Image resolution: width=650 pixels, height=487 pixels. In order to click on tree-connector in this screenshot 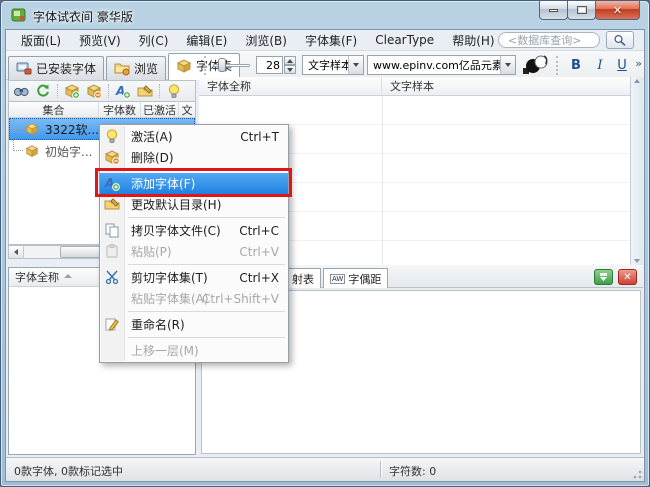, I will do `click(18, 145)`.